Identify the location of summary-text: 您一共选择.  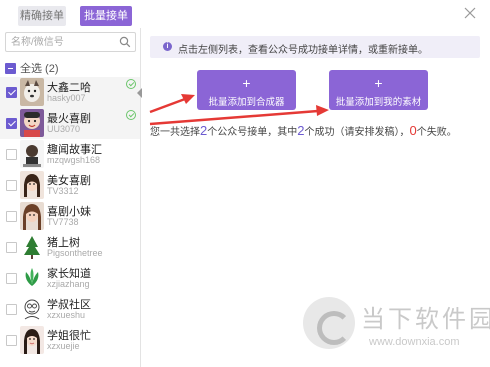
(175, 132).